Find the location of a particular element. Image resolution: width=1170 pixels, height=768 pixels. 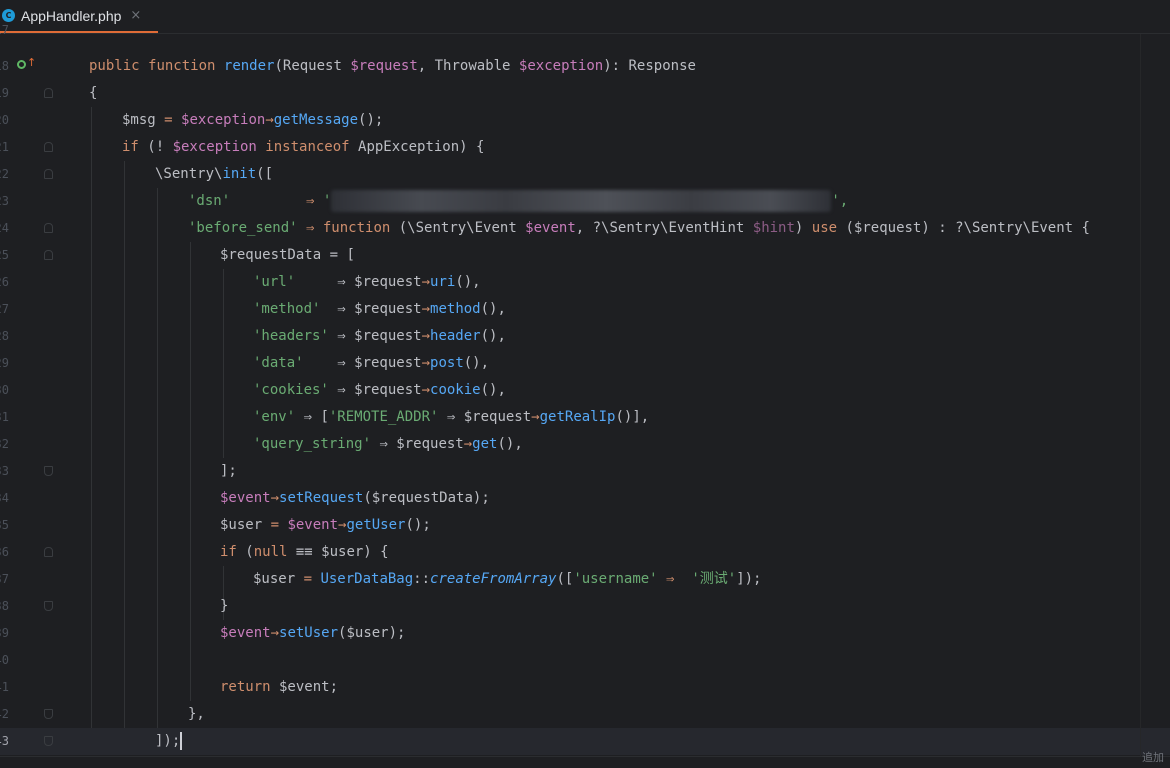

code-text: $event→setRequest($requestData); is located at coordinates (355, 498).